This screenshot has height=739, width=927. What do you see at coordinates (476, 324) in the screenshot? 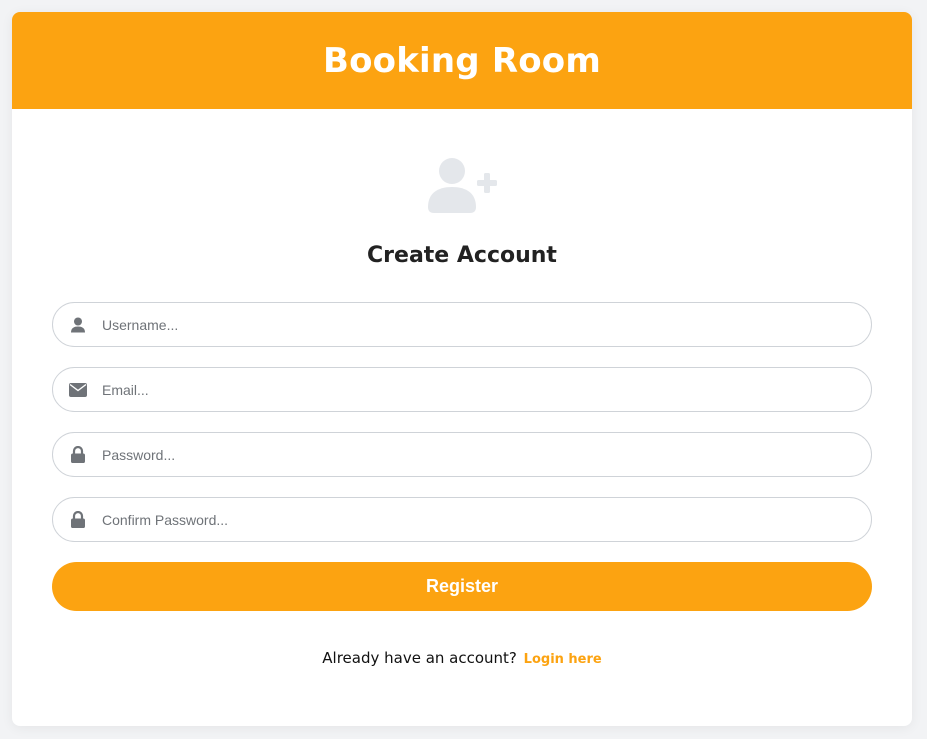
I see `username-input` at bounding box center [476, 324].